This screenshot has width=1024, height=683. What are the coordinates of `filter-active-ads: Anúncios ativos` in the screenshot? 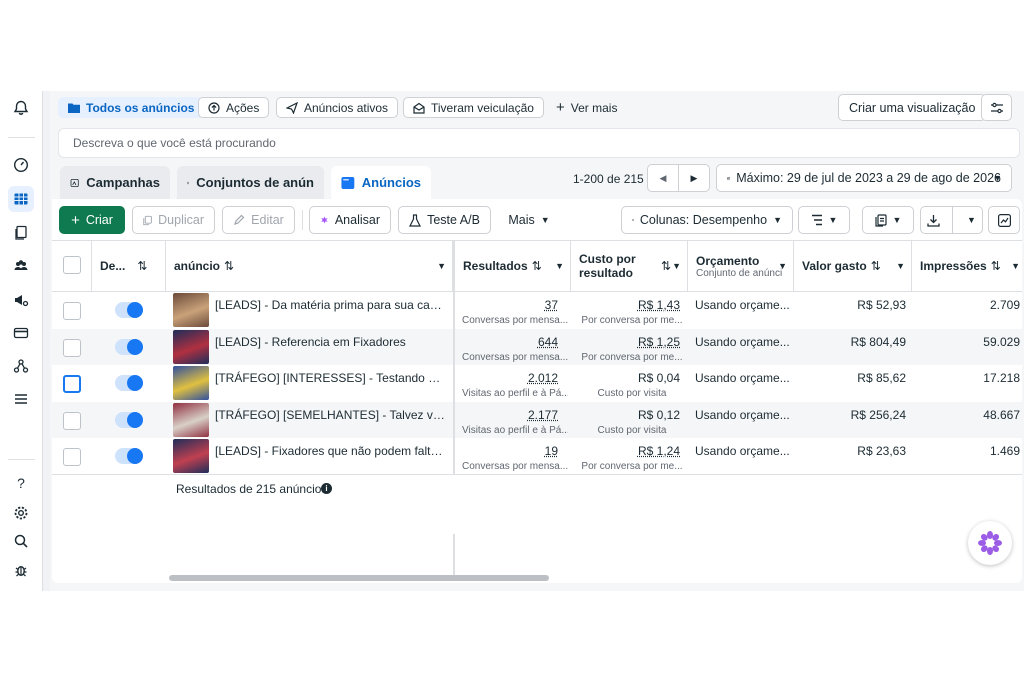 It's located at (337, 107).